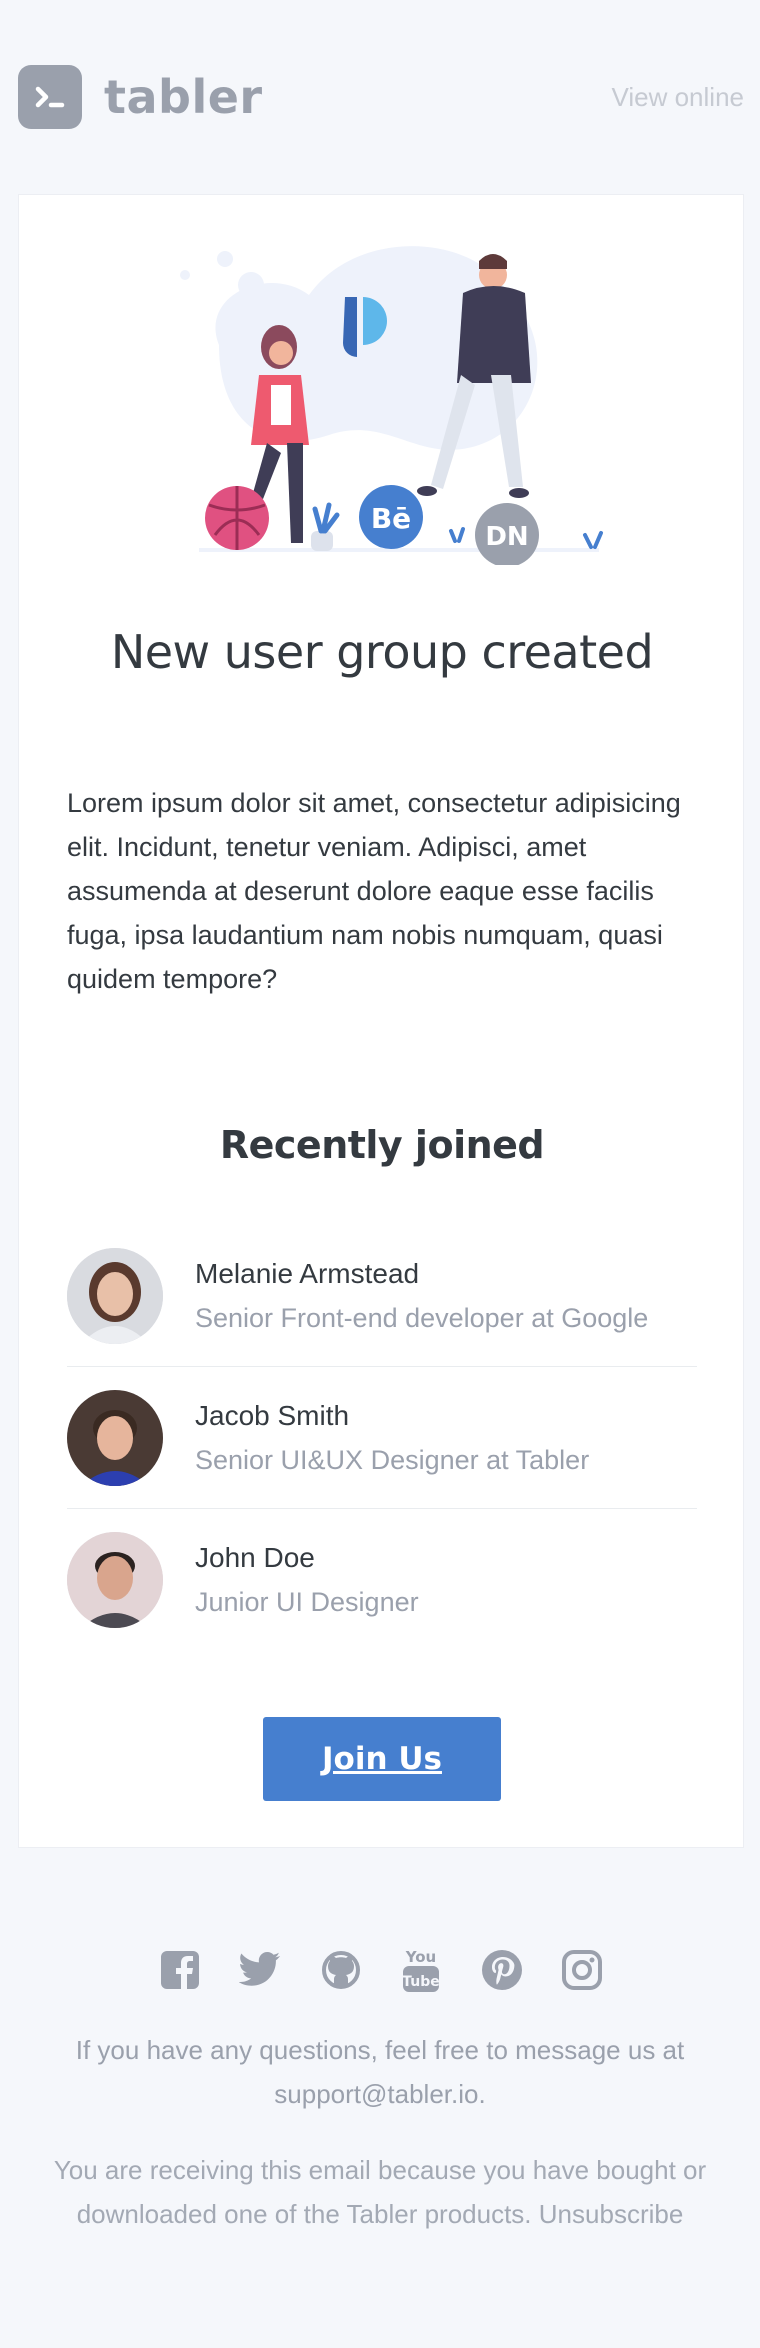  Describe the element at coordinates (392, 1459) in the screenshot. I see `member-role: Senior UI&UX Designer at Tabler` at that location.